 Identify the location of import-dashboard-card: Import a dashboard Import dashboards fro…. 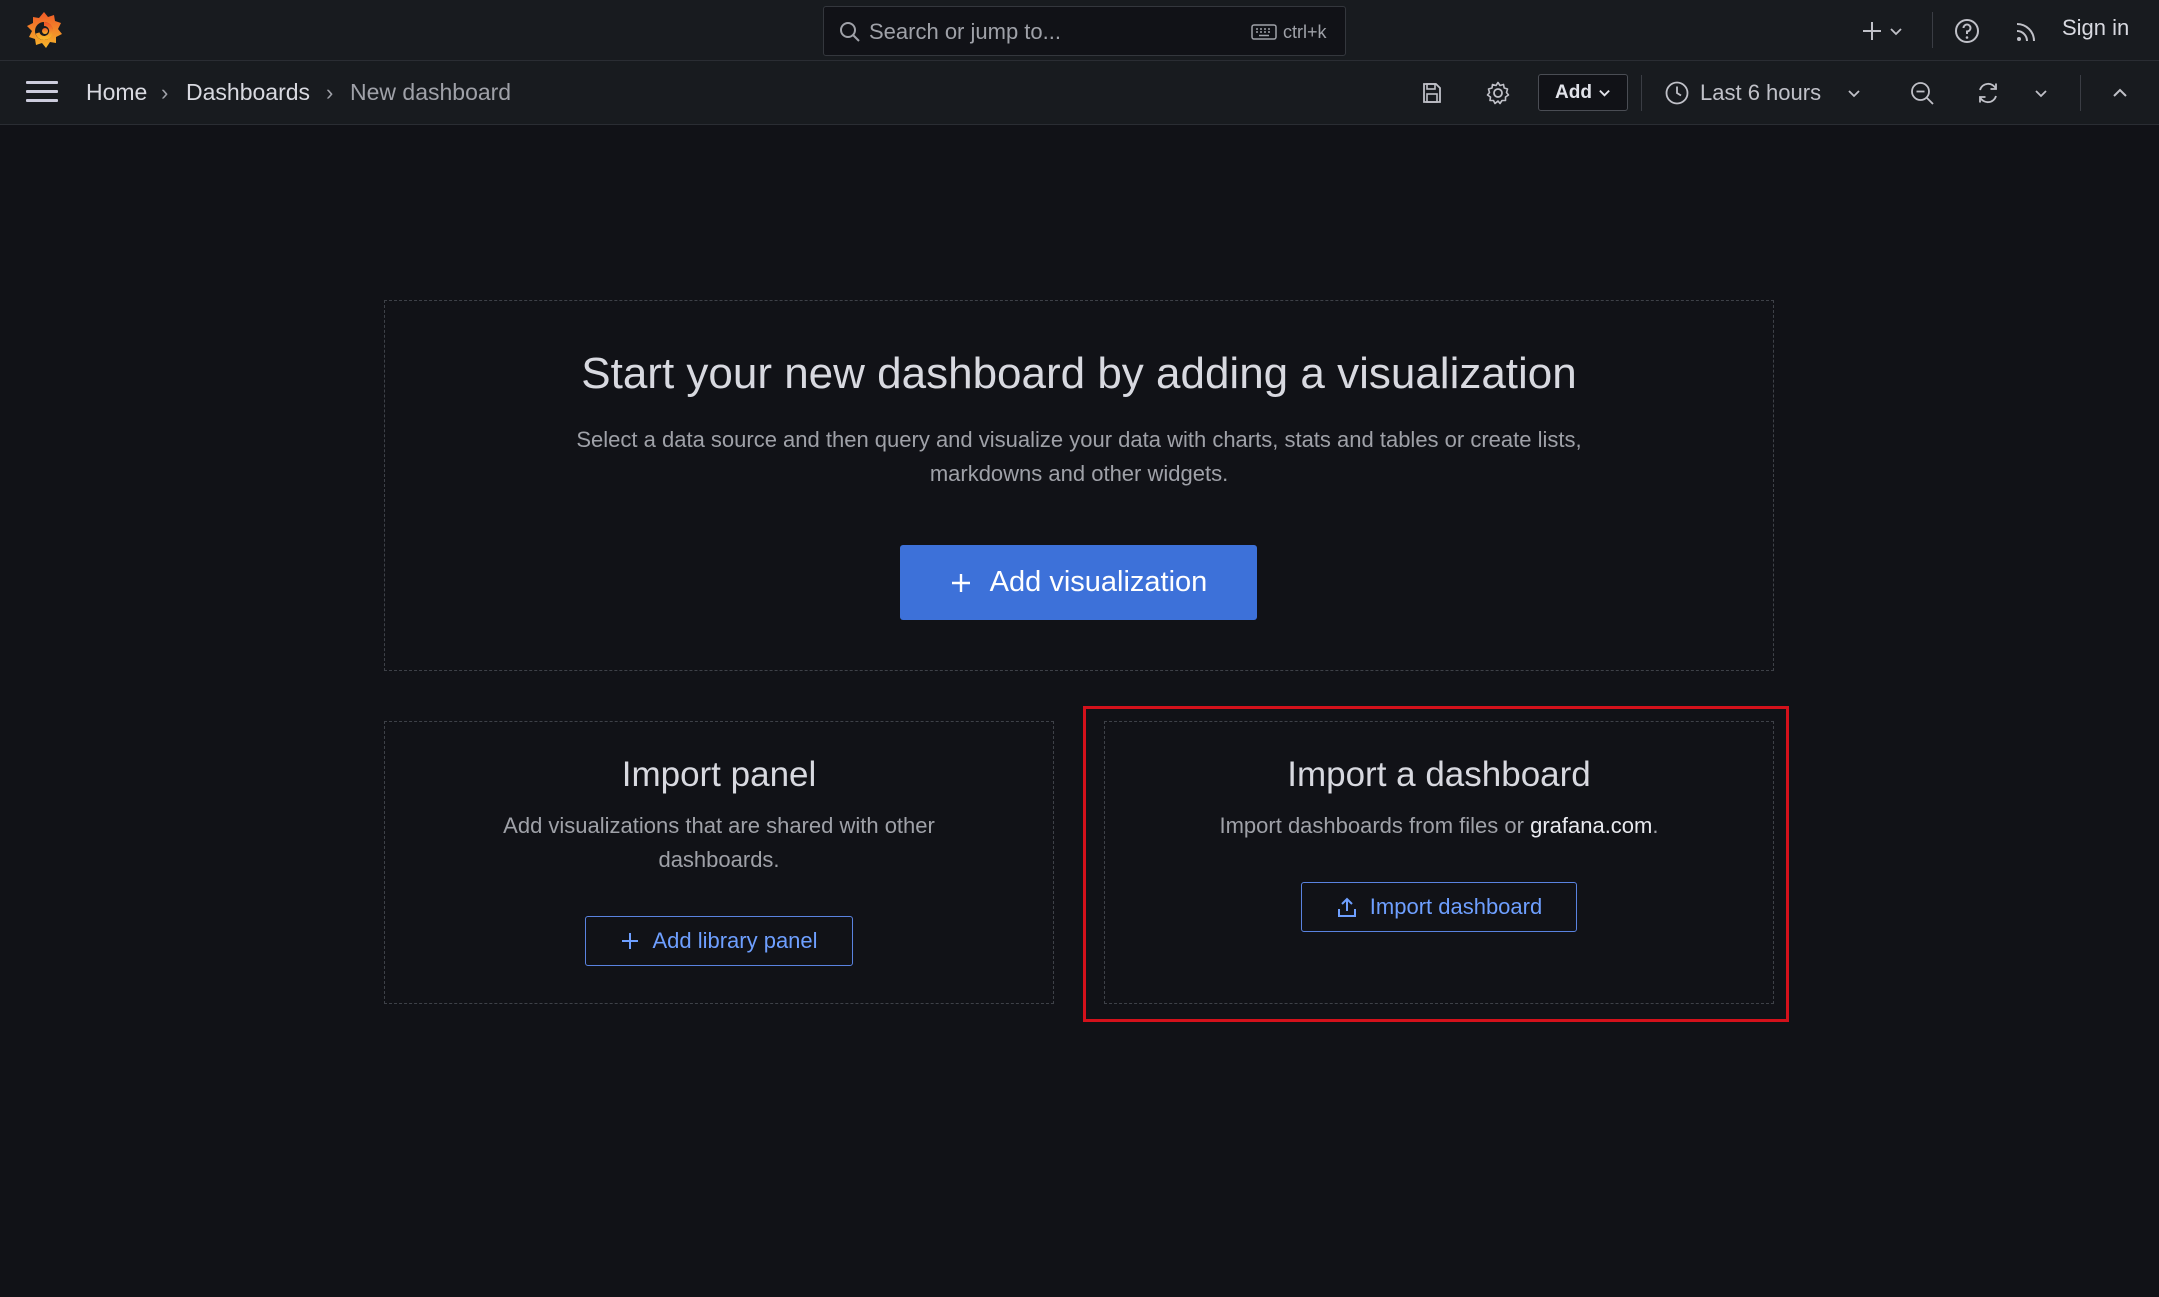
(1439, 862).